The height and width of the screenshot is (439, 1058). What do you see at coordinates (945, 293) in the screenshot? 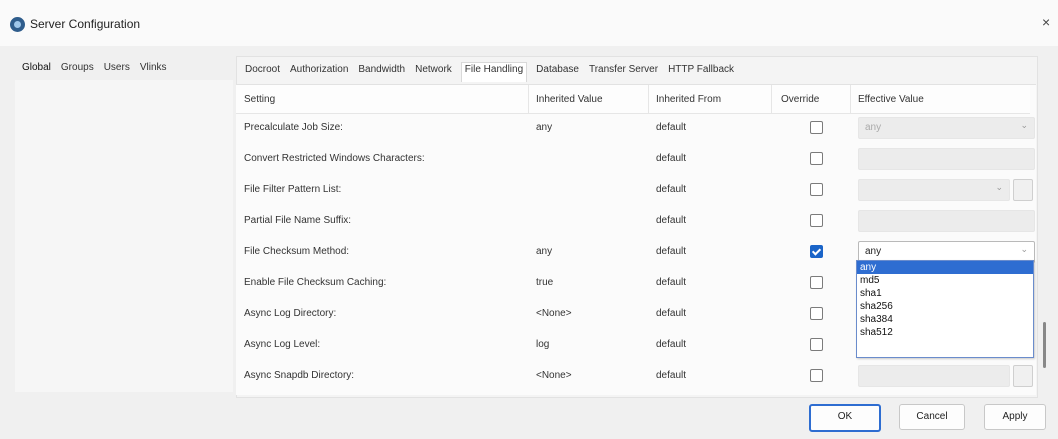
I see `dropdown-option: sha1` at bounding box center [945, 293].